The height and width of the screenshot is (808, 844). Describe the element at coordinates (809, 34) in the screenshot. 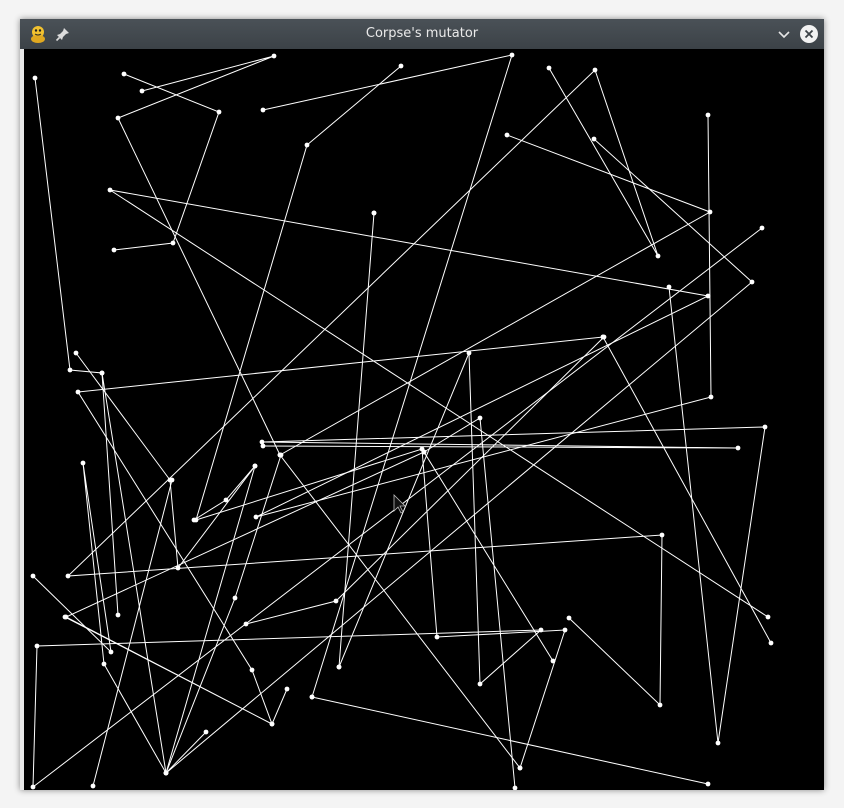

I see `close-icon` at that location.